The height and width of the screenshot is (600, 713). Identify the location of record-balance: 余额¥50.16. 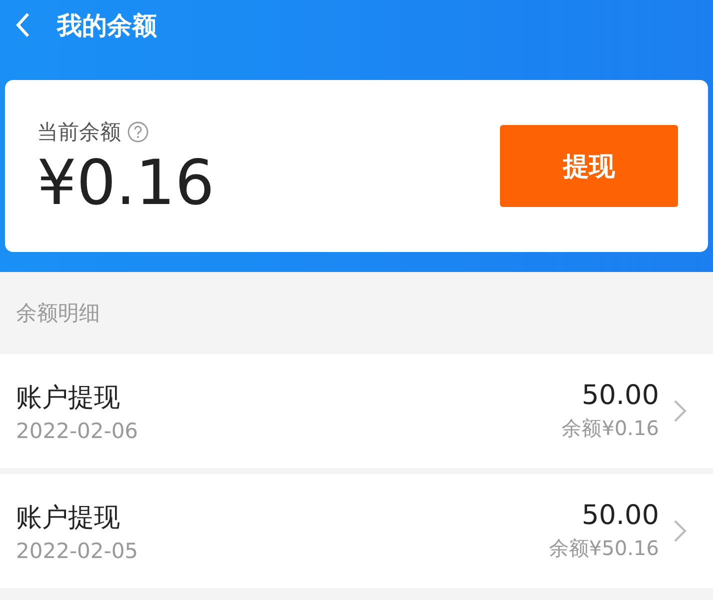
(604, 548).